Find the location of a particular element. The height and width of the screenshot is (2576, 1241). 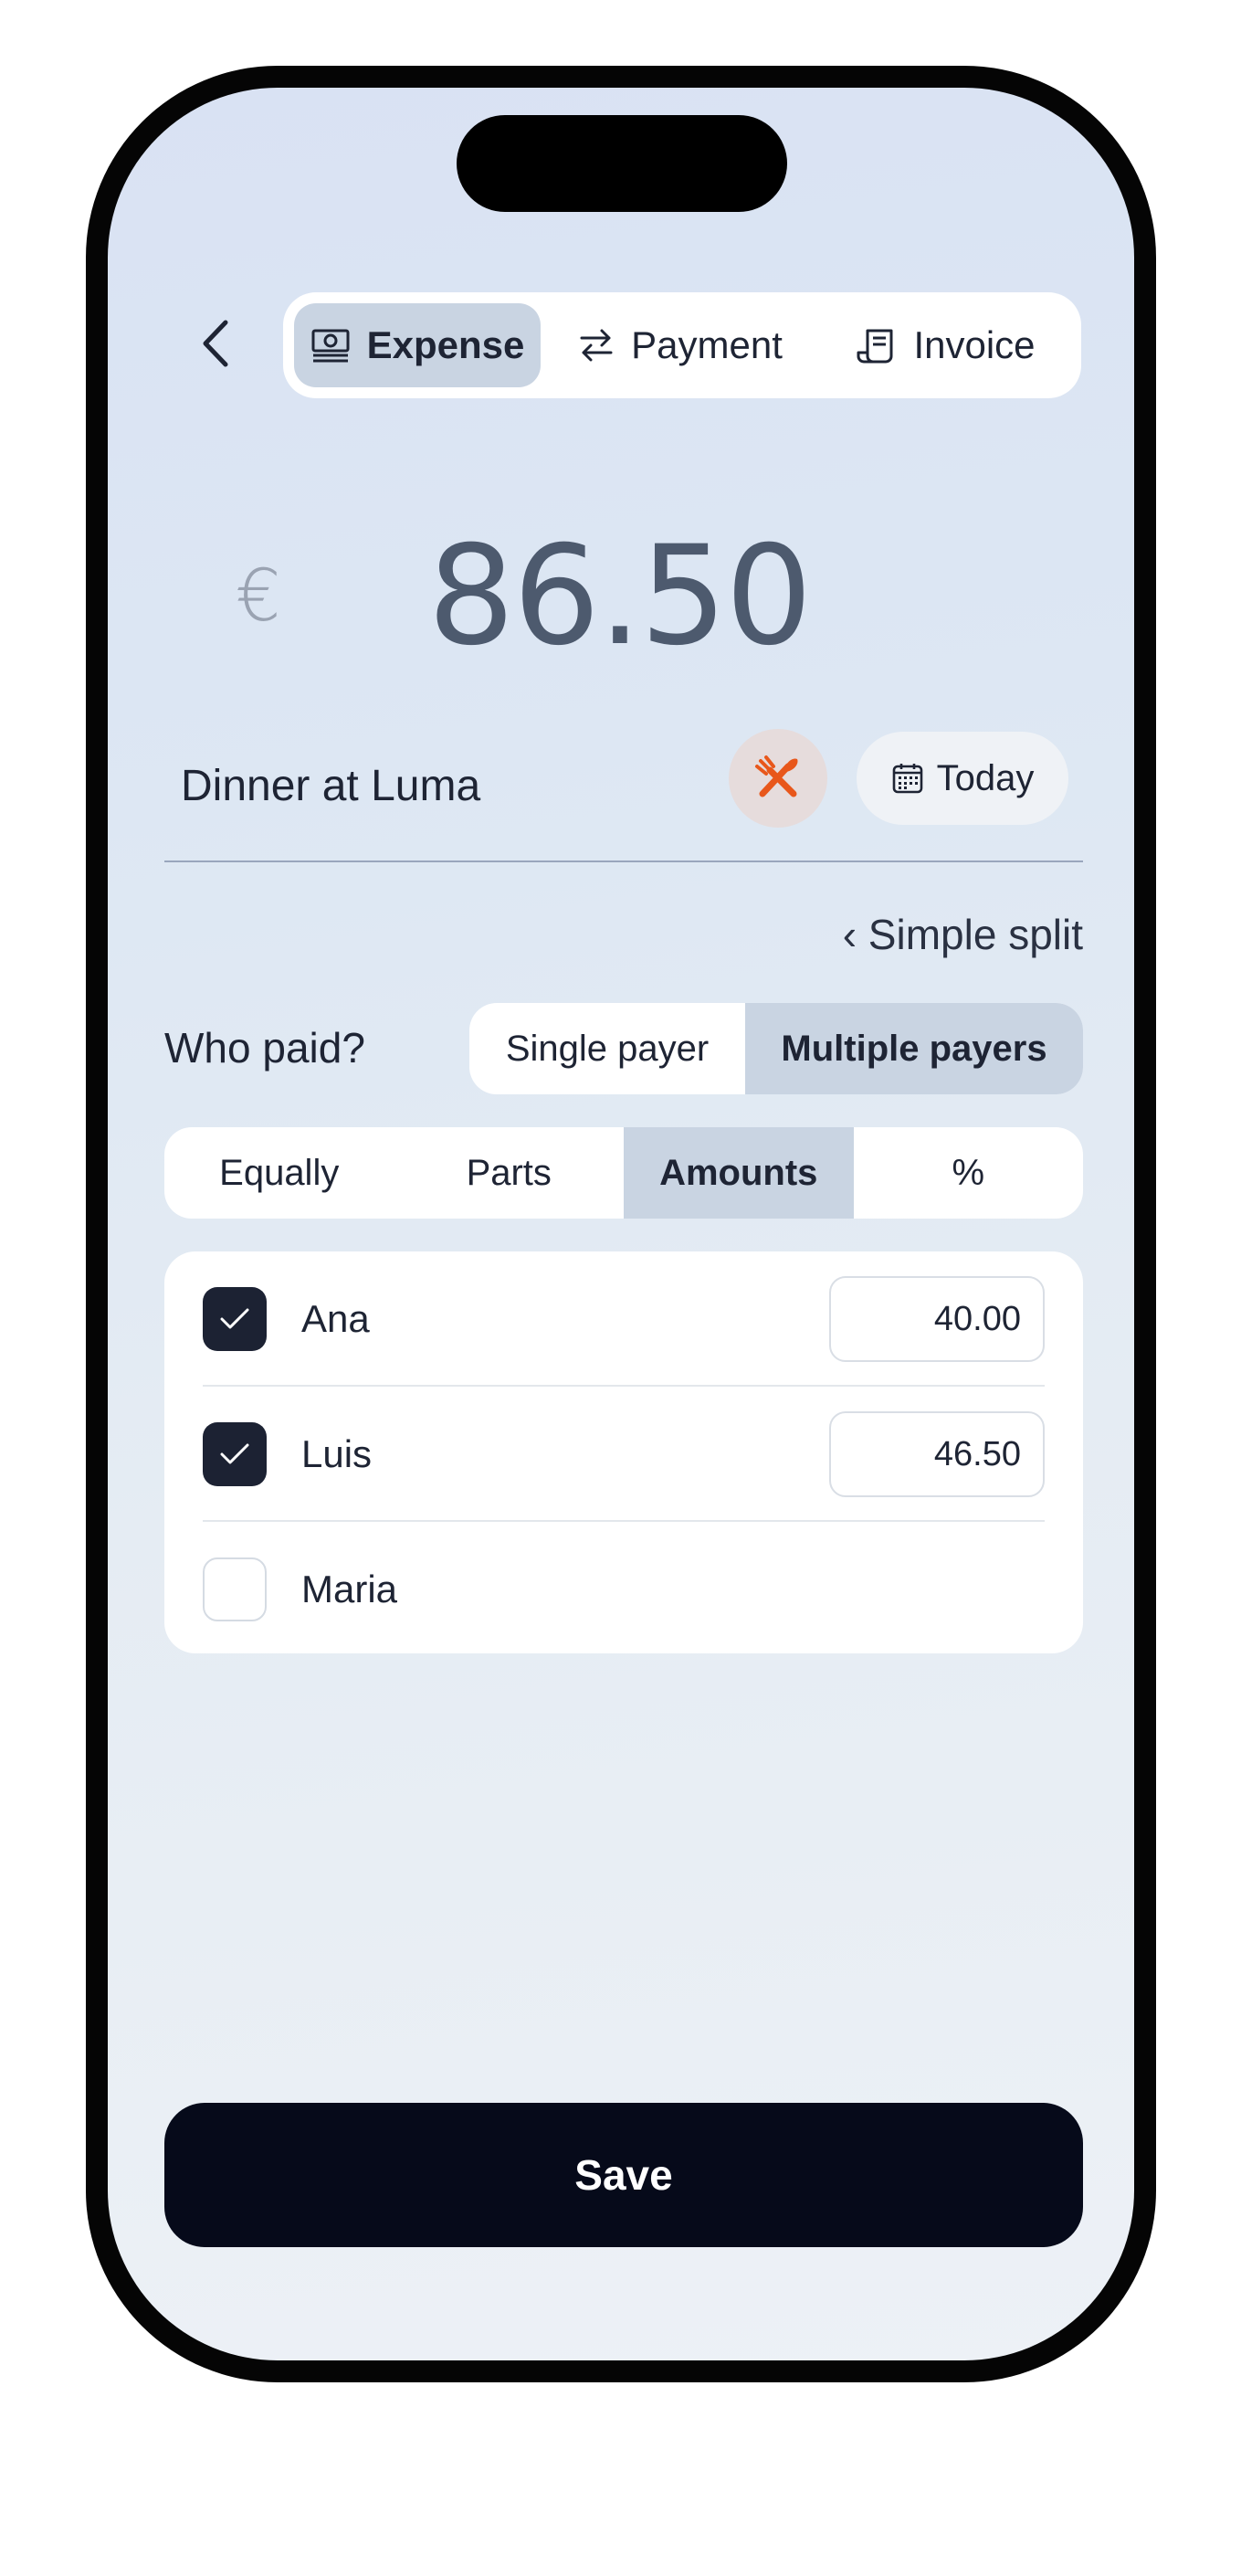

tab-amounts: Amounts is located at coordinates (739, 1173).